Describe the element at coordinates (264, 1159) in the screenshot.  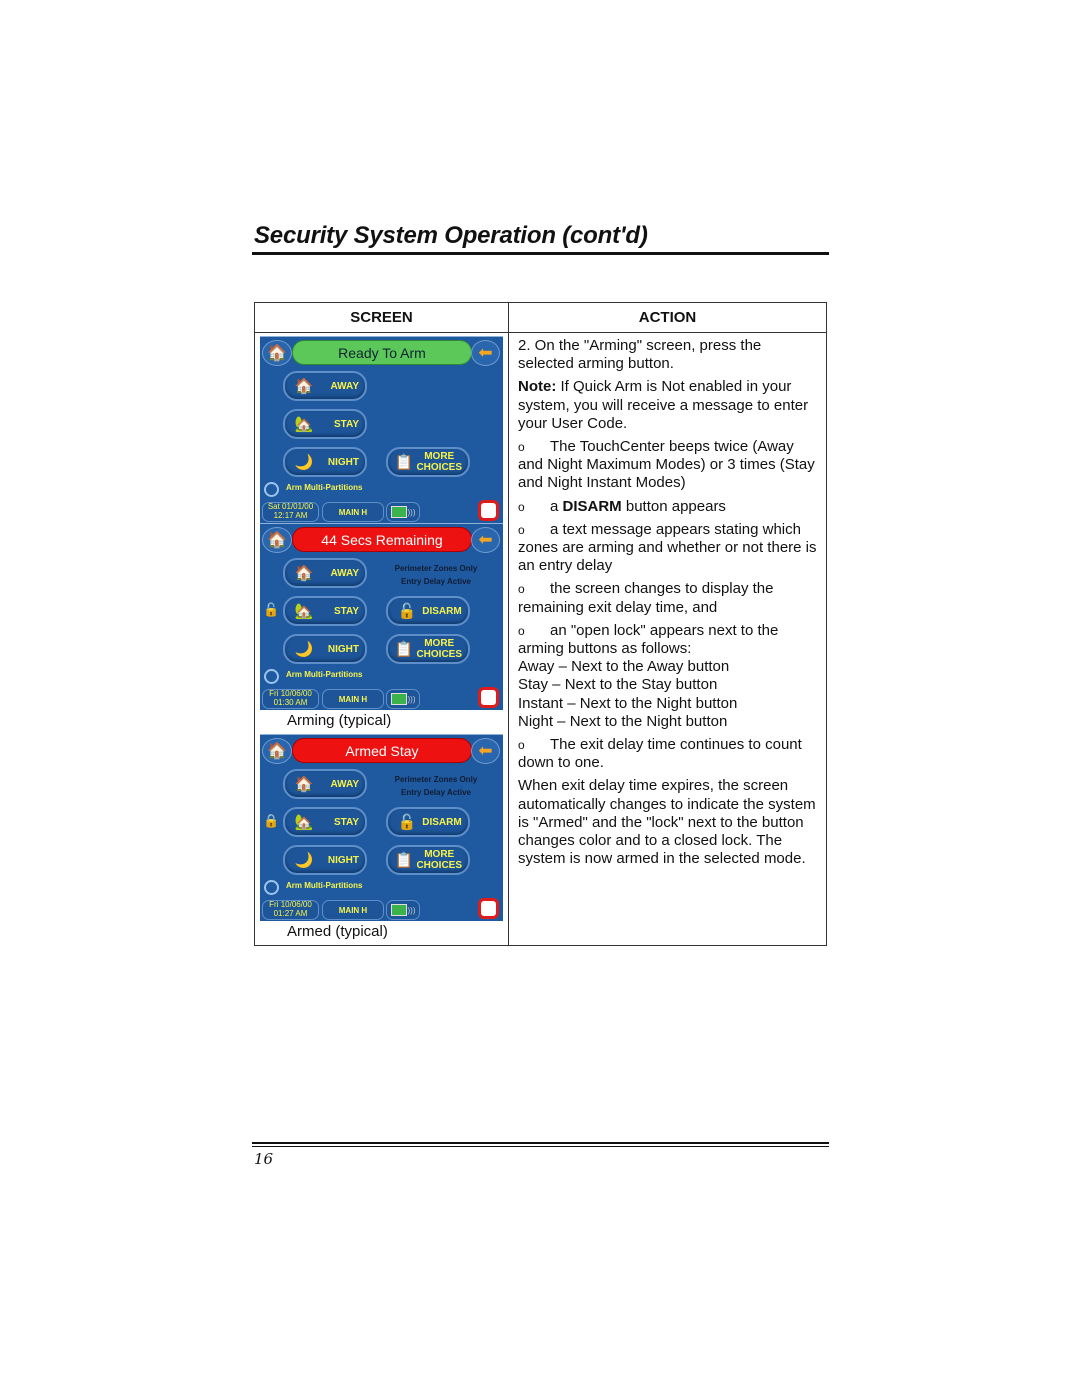
I see `page-number: 16` at that location.